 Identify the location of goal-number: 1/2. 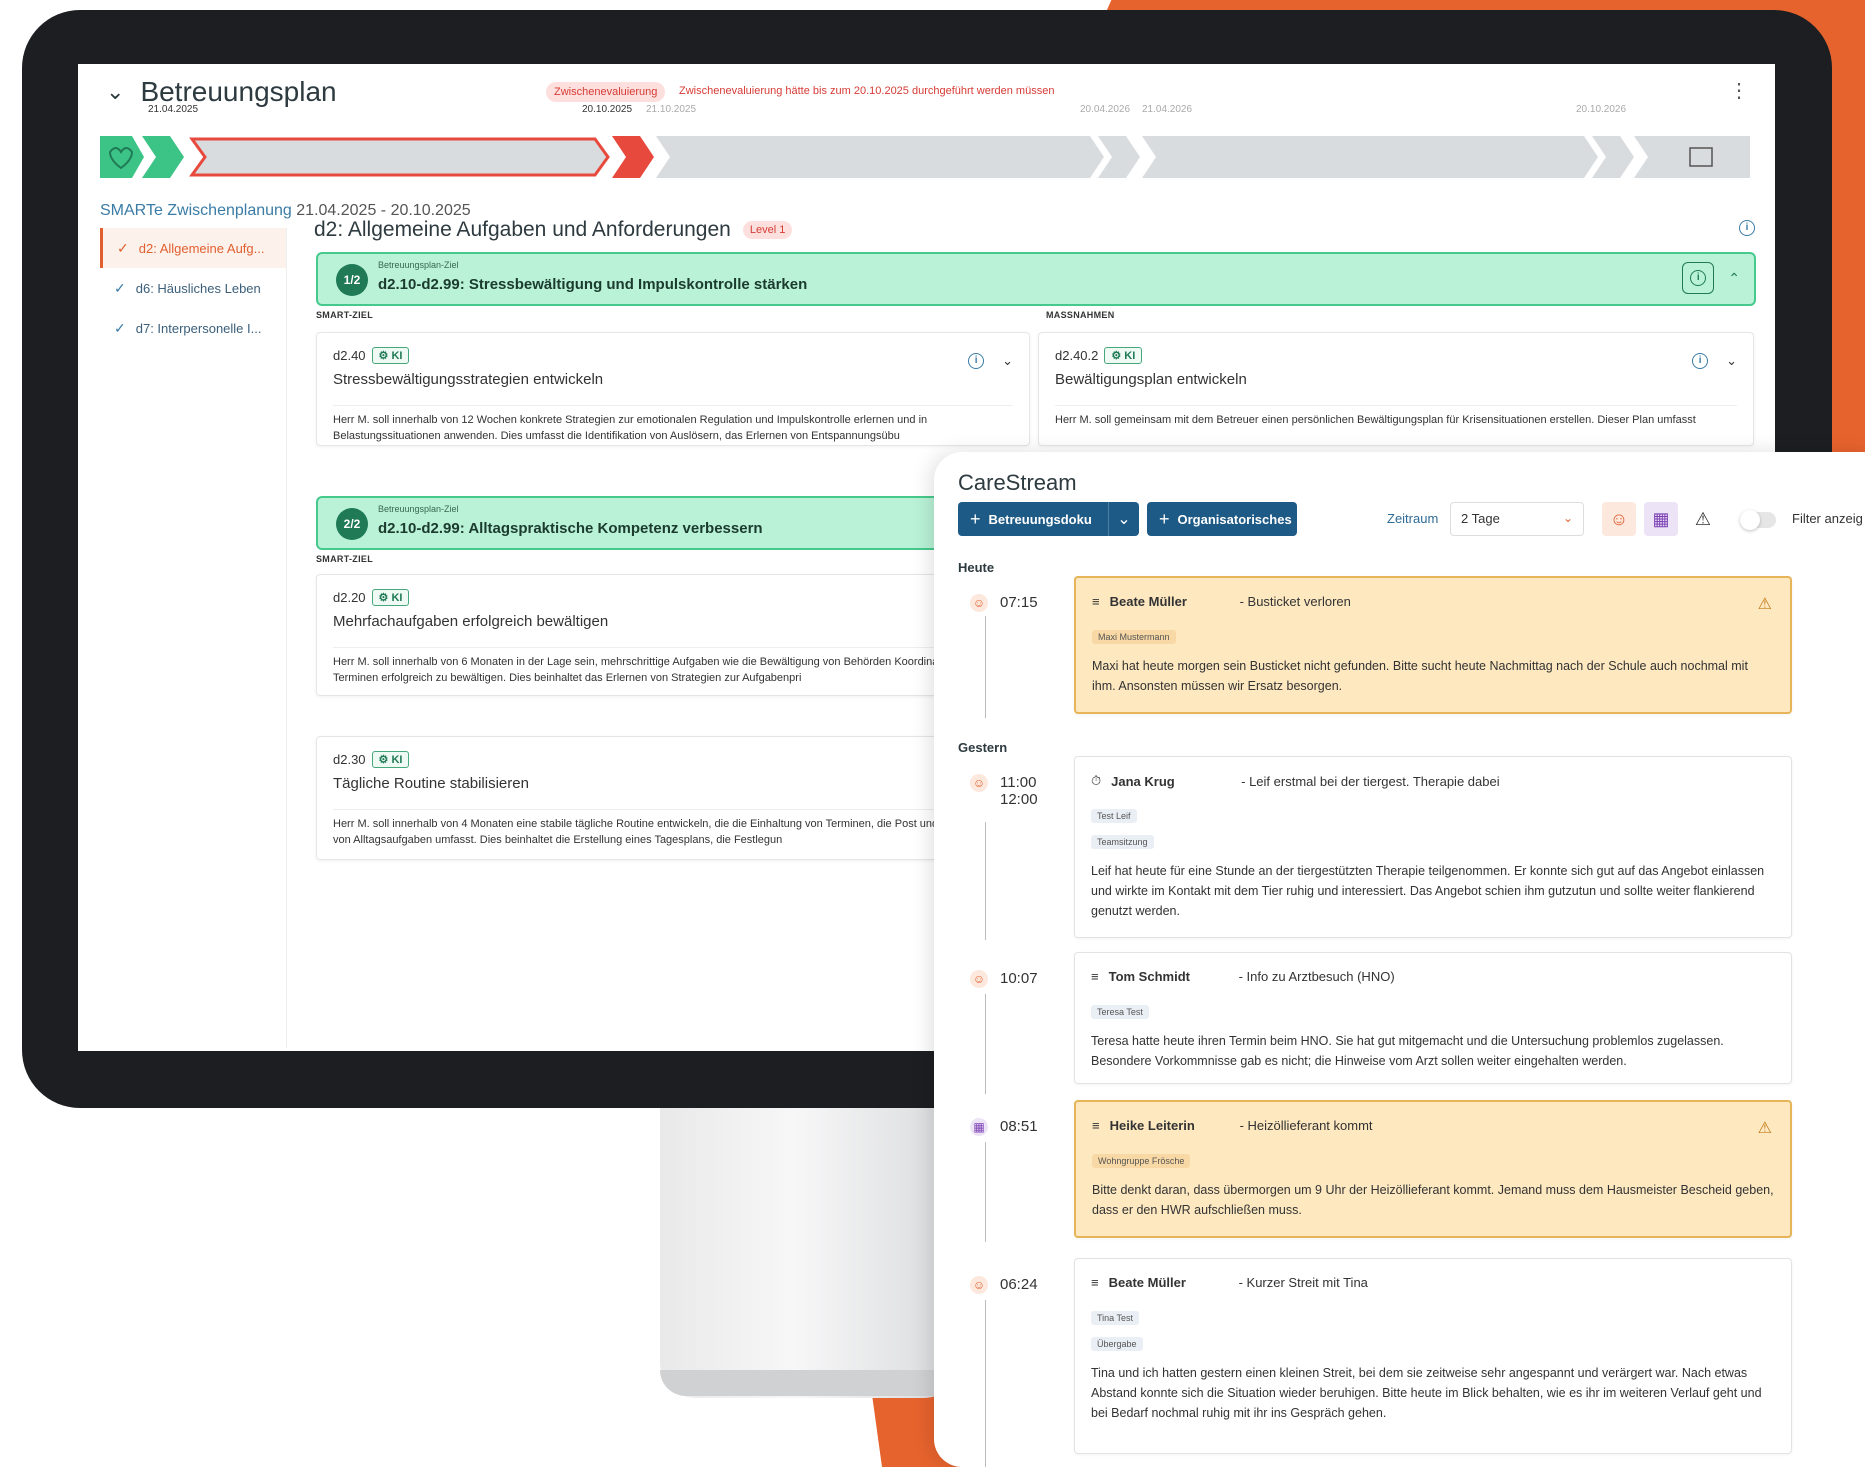
(352, 280).